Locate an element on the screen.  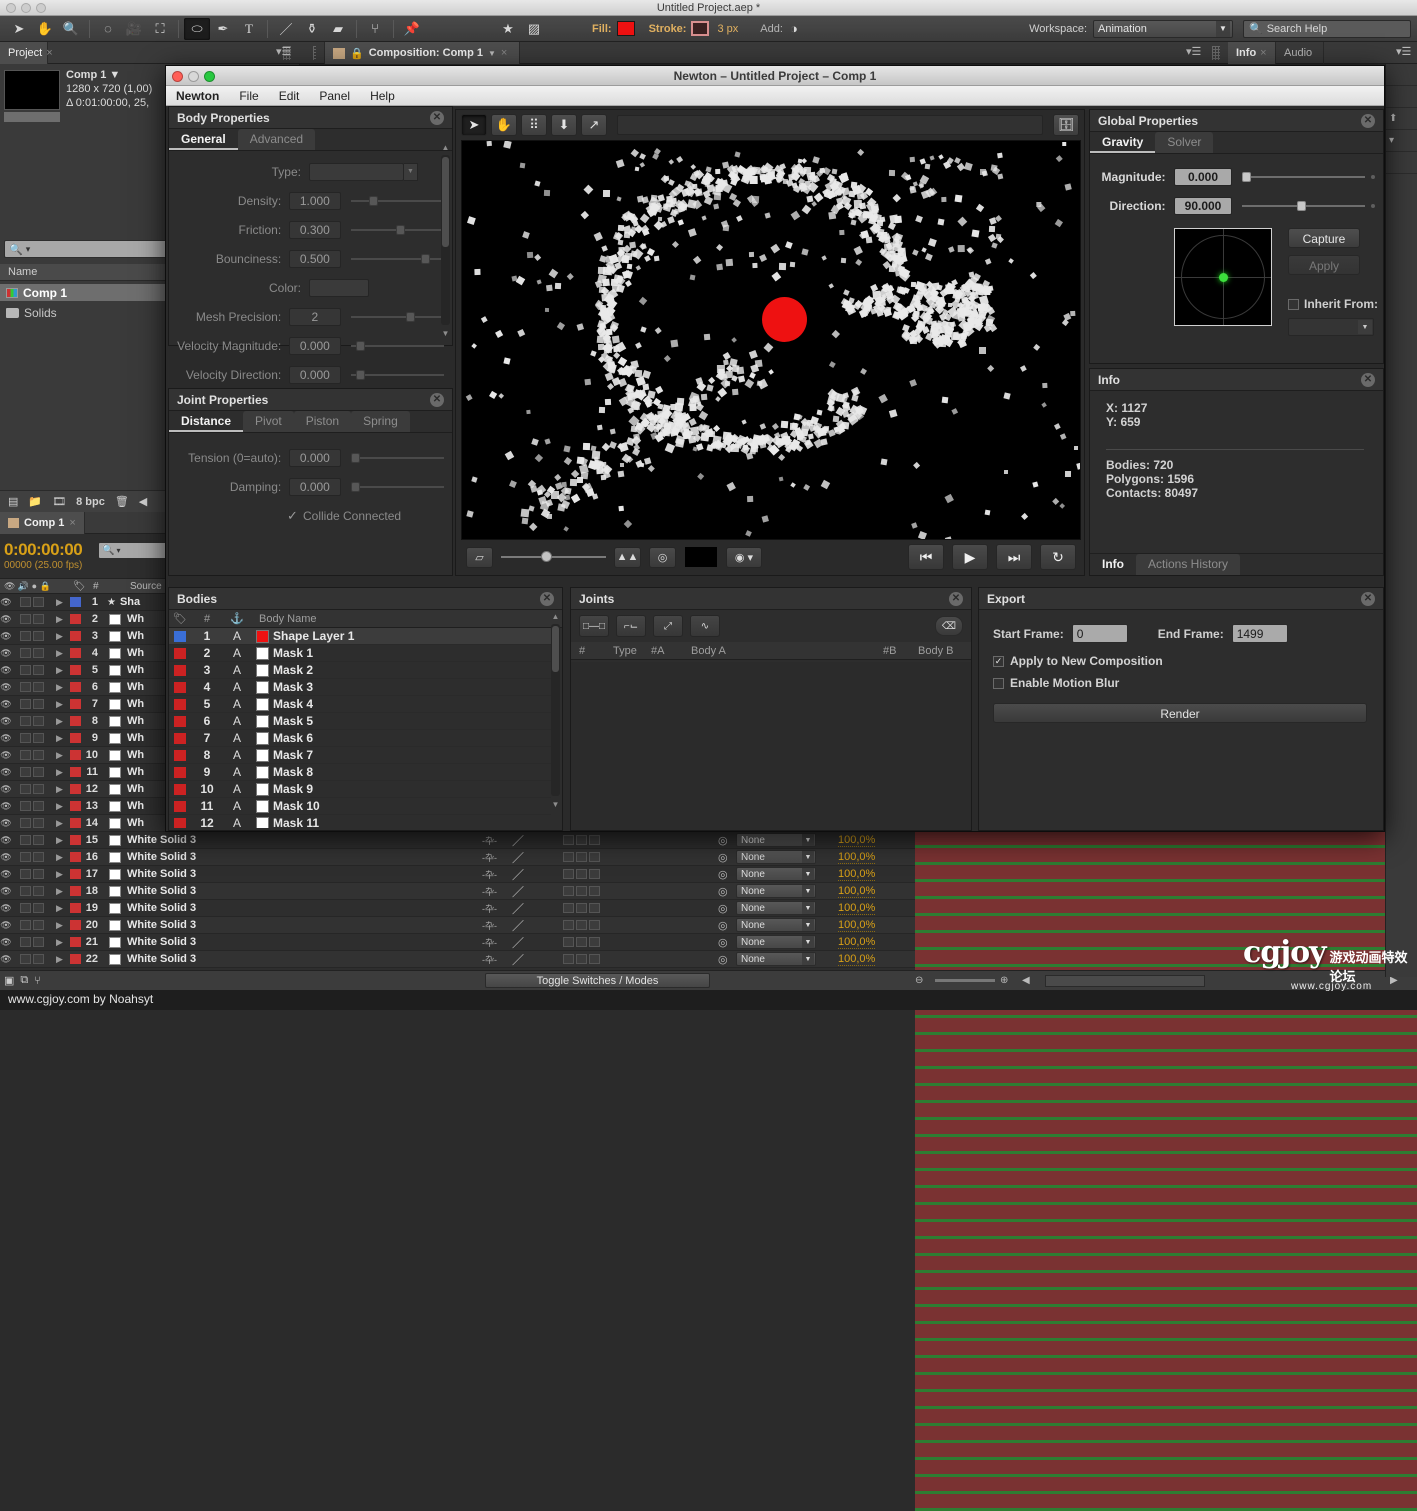
menu-newton: Newton is located at coordinates (197, 96).